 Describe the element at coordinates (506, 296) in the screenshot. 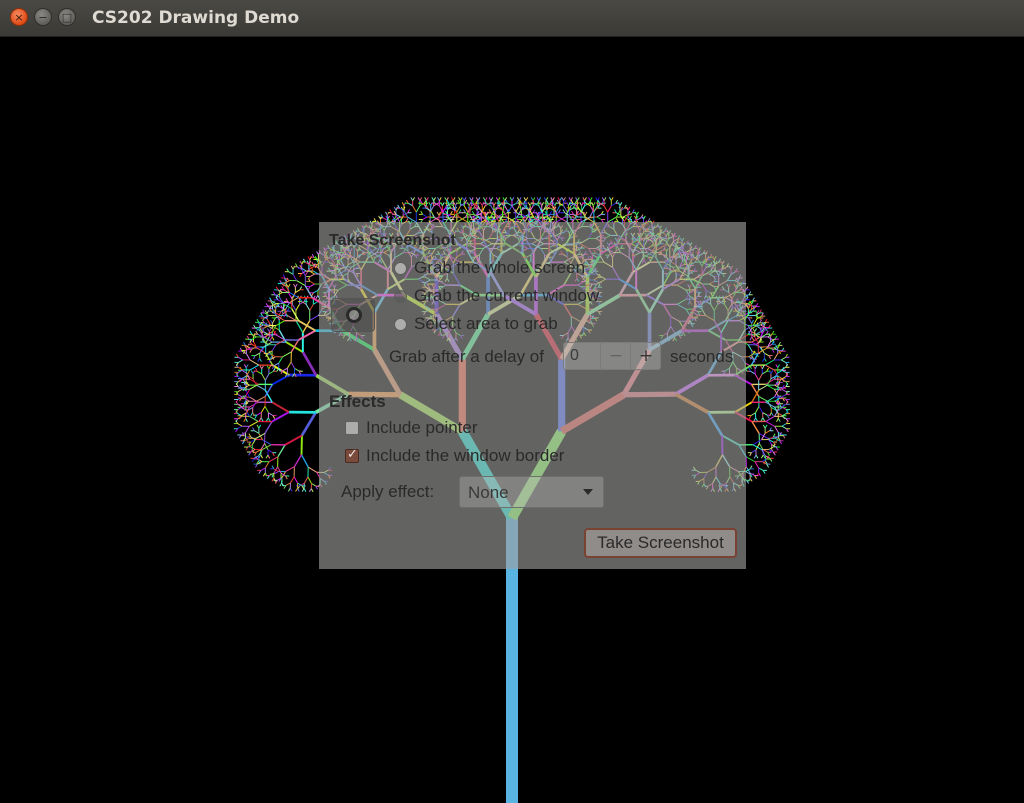

I see `option-current-window-label: Grab the current window` at that location.